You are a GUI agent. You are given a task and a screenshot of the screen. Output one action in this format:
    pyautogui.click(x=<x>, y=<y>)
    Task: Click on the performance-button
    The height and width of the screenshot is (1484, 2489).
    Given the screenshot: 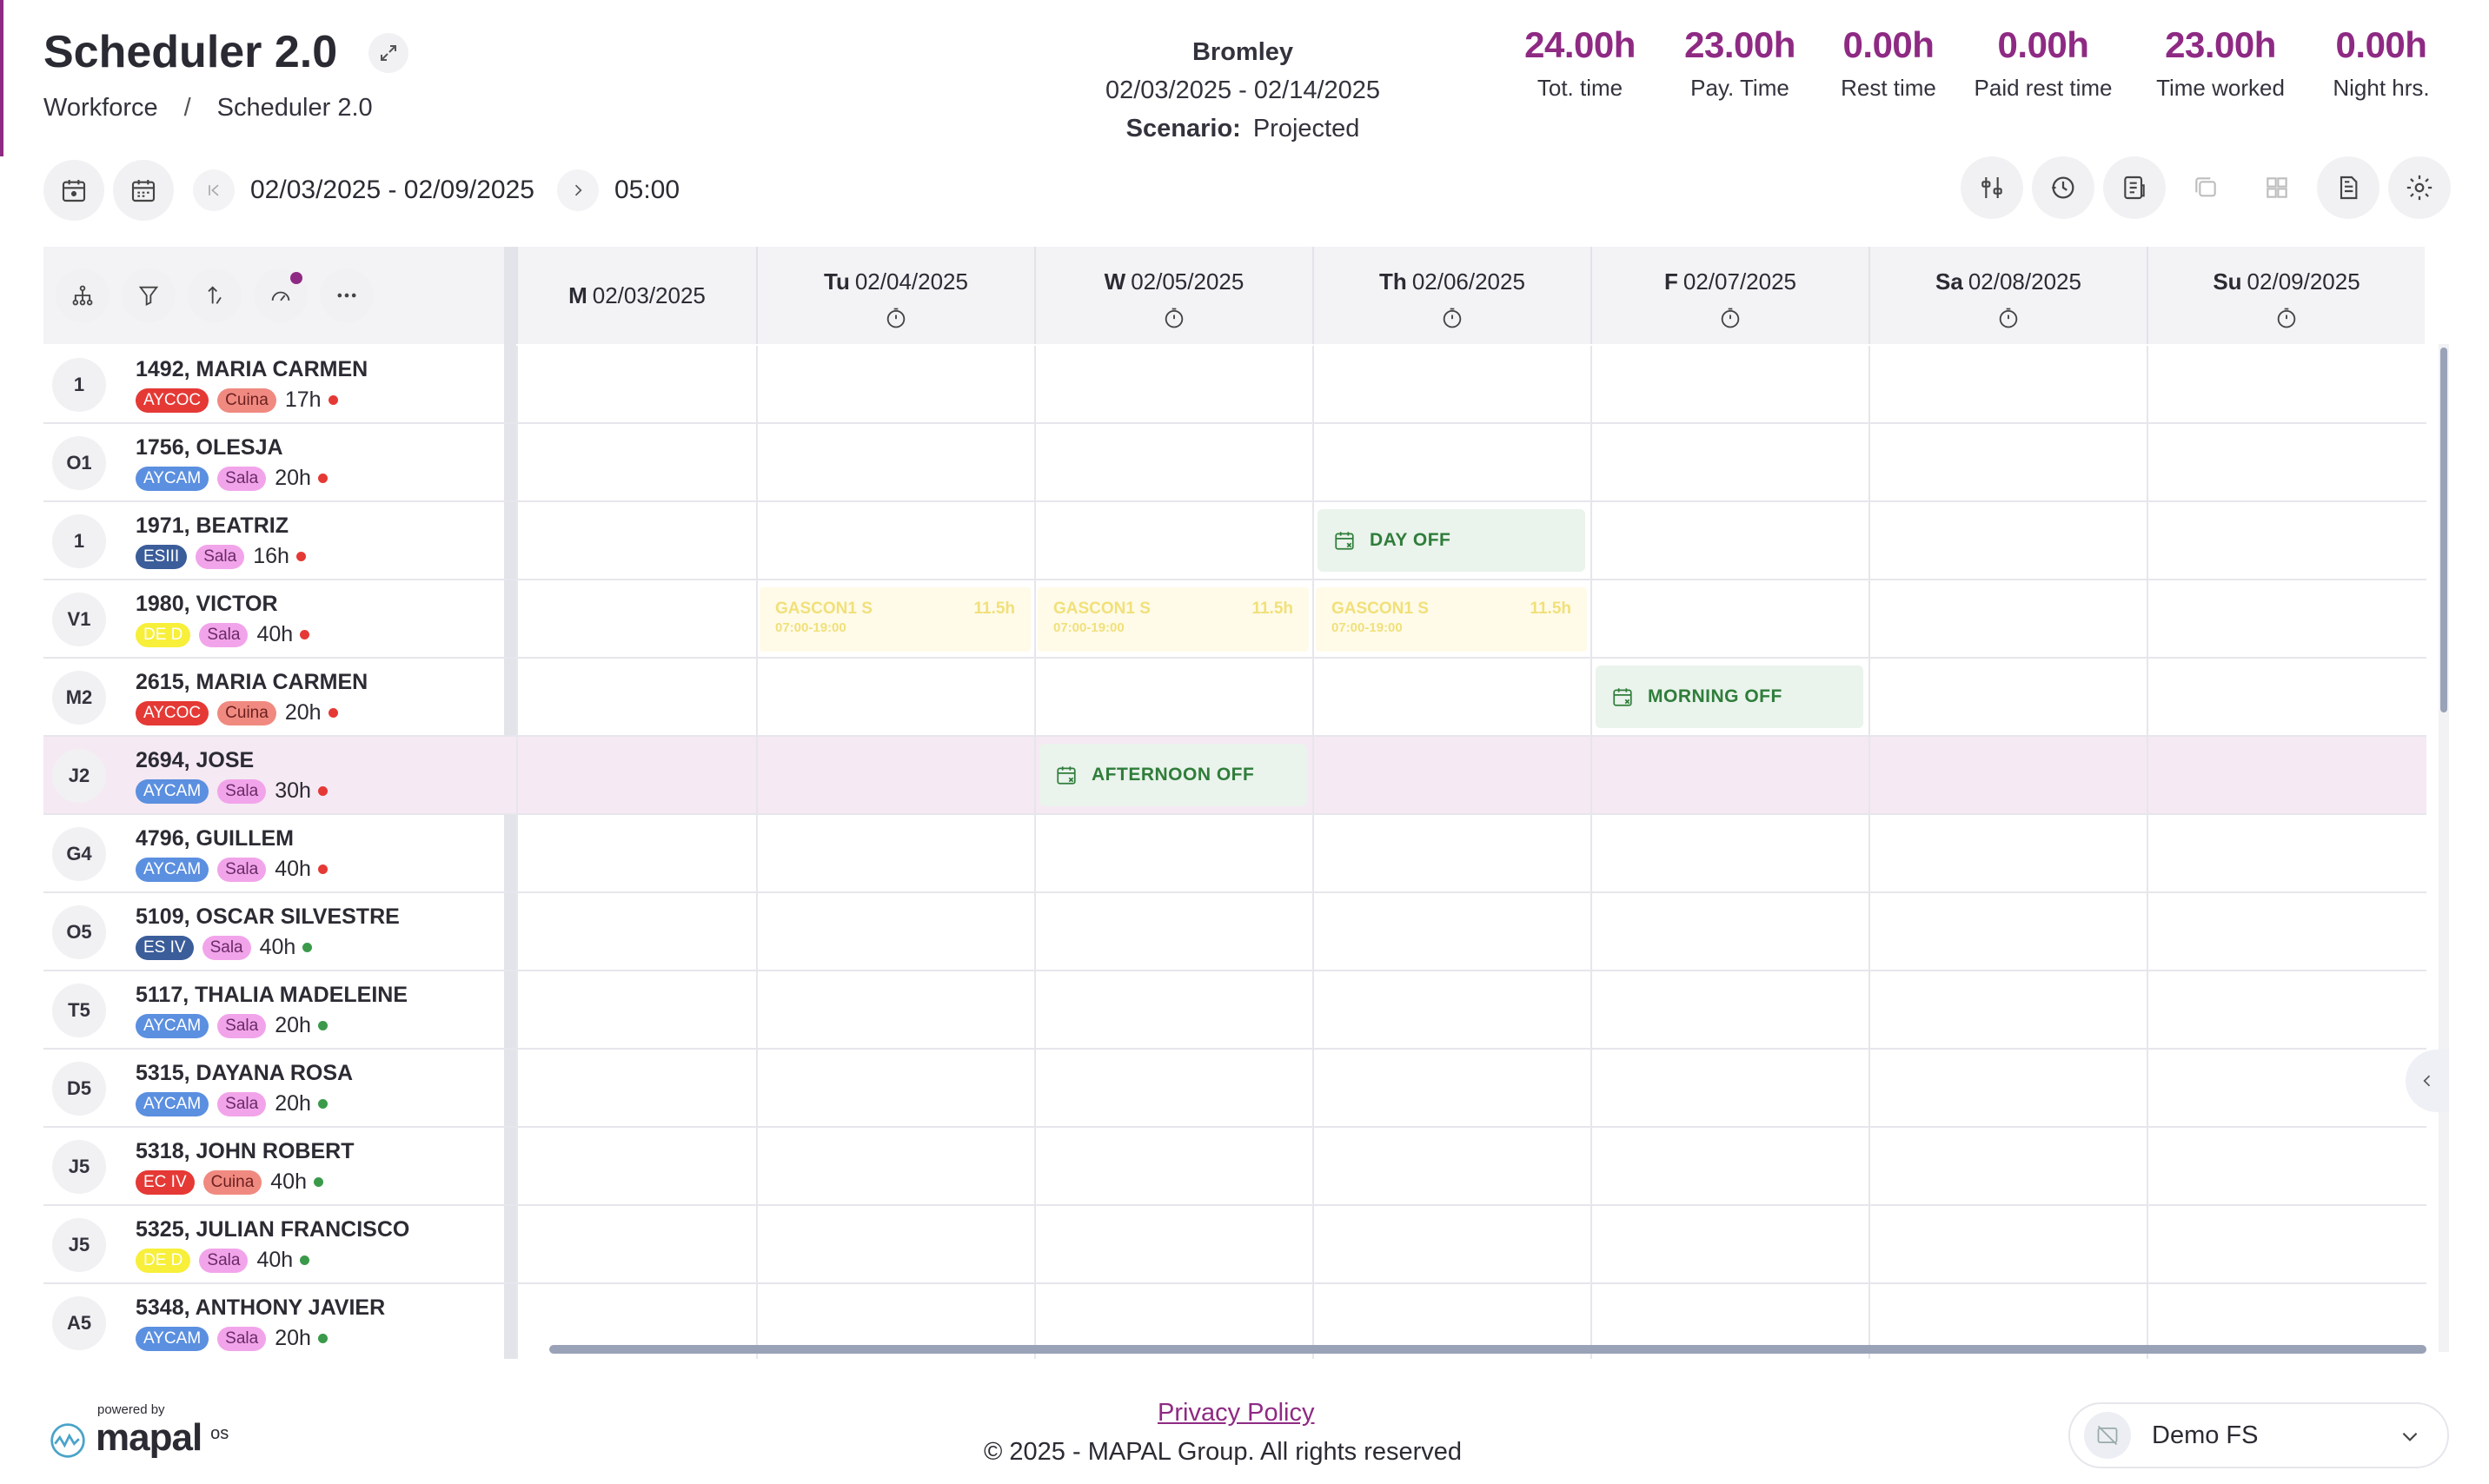 What is the action you would take?
    pyautogui.click(x=281, y=295)
    